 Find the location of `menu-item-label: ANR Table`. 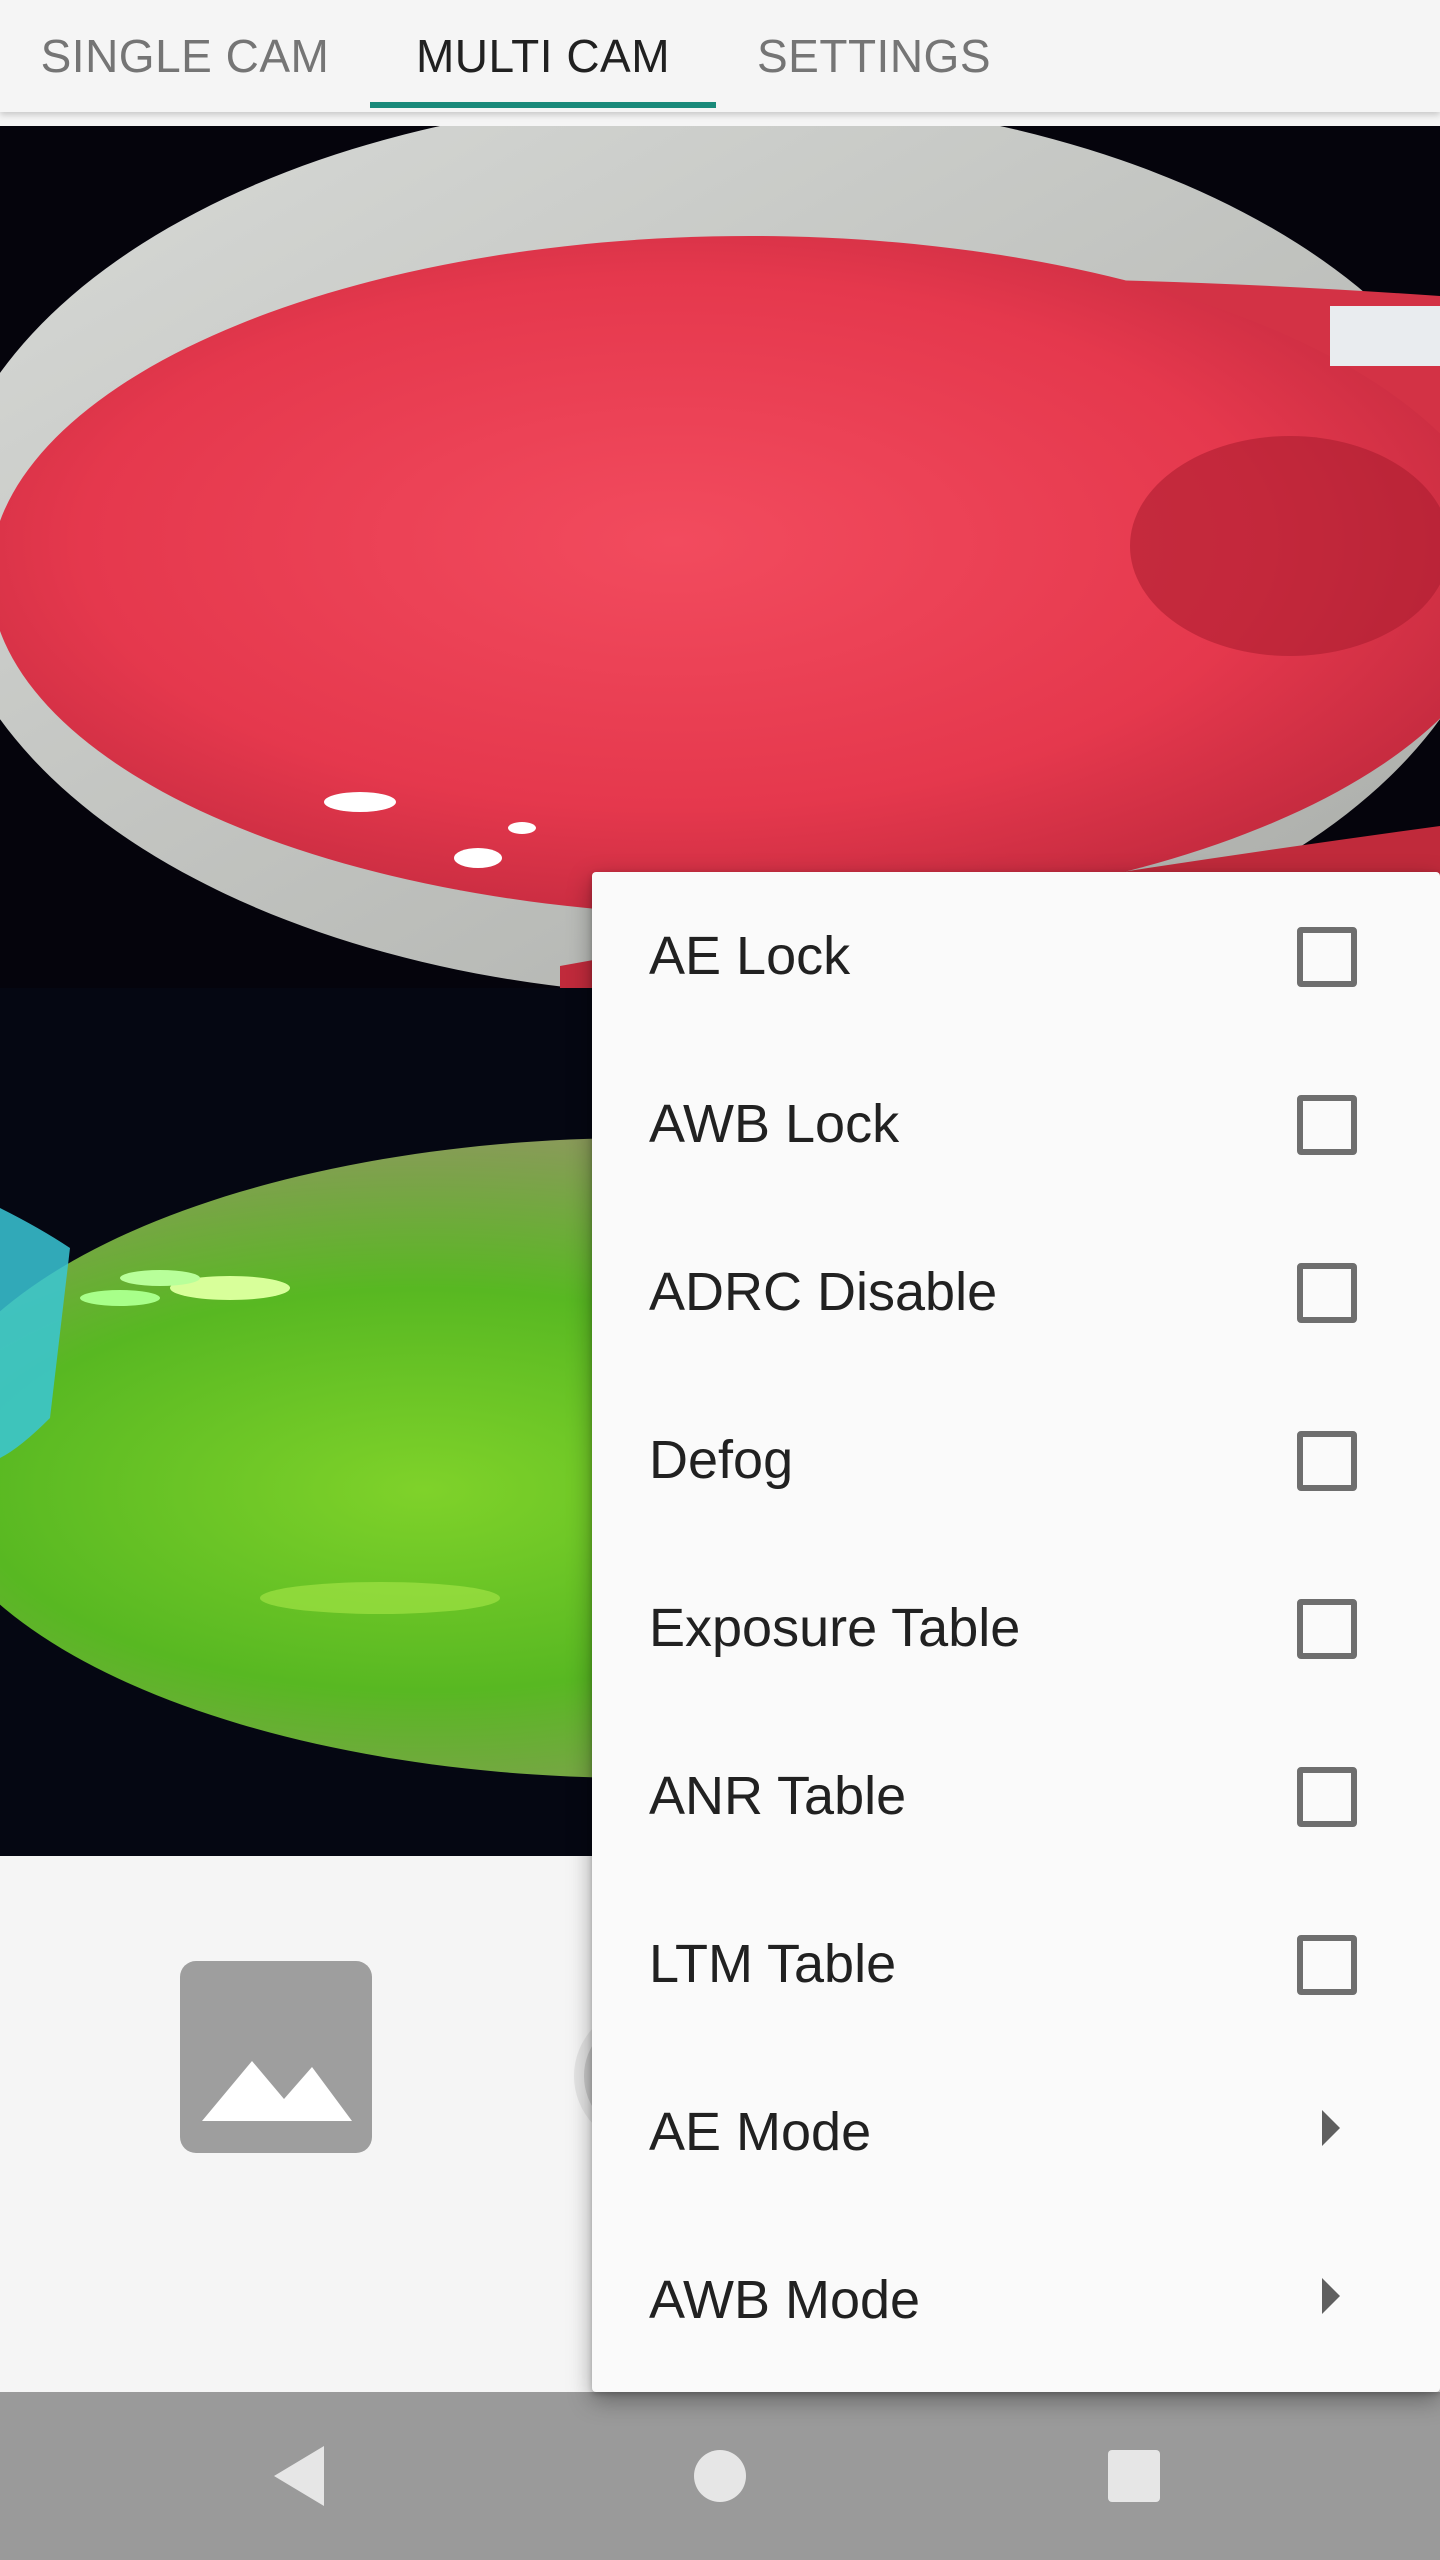

menu-item-label: ANR Table is located at coordinates (778, 1796).